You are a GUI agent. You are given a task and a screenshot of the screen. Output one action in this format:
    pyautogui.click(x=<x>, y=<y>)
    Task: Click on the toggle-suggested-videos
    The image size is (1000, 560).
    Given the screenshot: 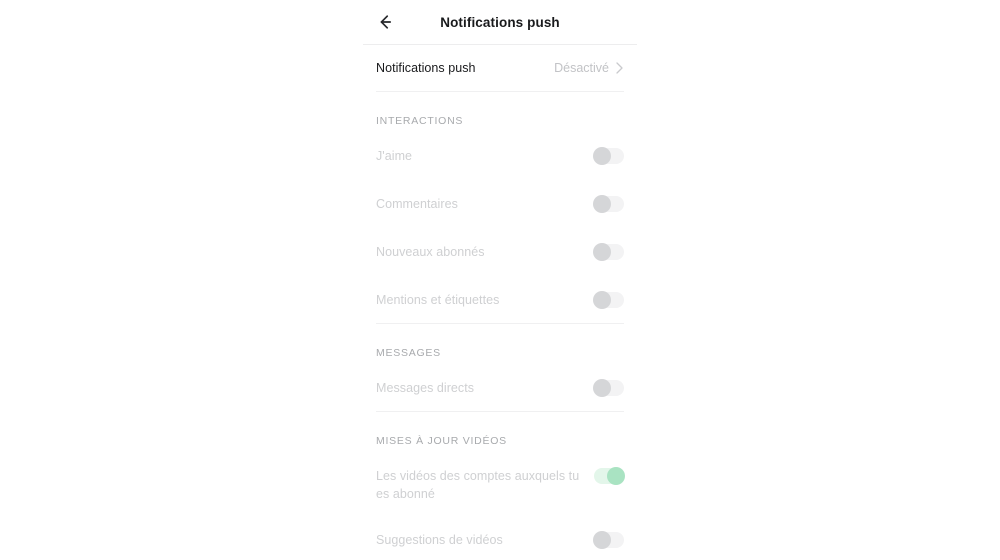 What is the action you would take?
    pyautogui.click(x=608, y=540)
    